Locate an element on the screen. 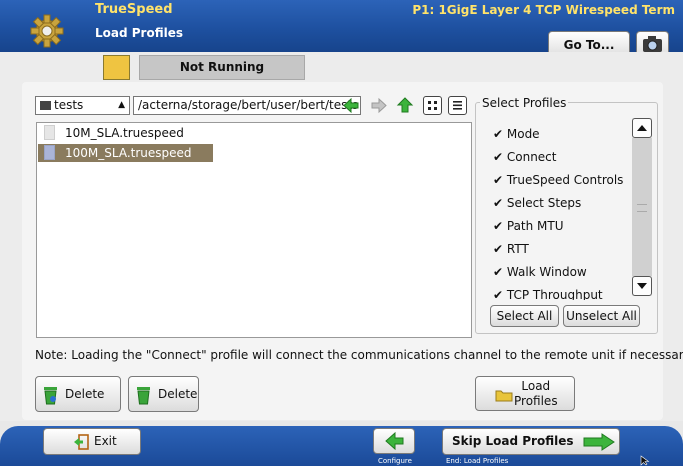  port-title: P1: 1GigE Layer 4 TCP Wirespeed Term is located at coordinates (543, 10).